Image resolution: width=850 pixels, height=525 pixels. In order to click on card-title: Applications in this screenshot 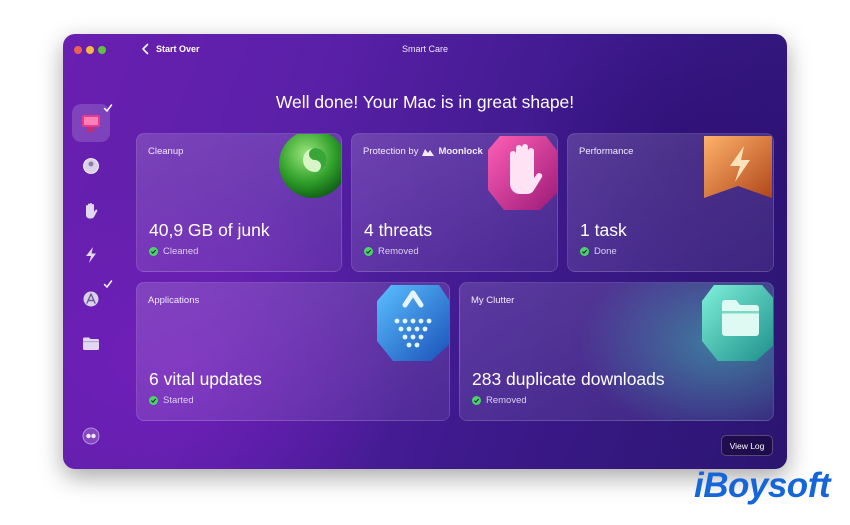, I will do `click(174, 300)`.